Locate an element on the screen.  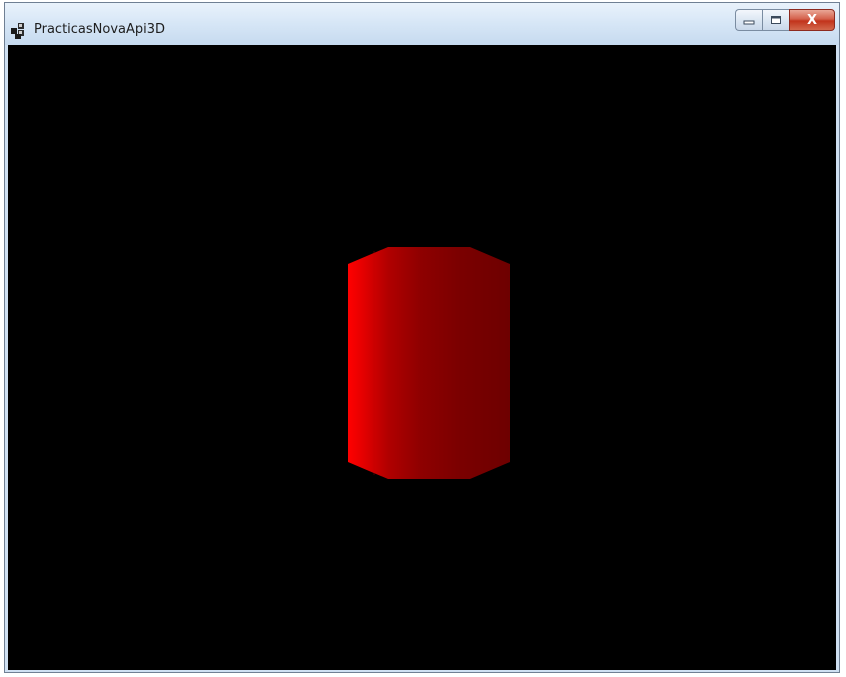
minimize-icon is located at coordinates (749, 22).